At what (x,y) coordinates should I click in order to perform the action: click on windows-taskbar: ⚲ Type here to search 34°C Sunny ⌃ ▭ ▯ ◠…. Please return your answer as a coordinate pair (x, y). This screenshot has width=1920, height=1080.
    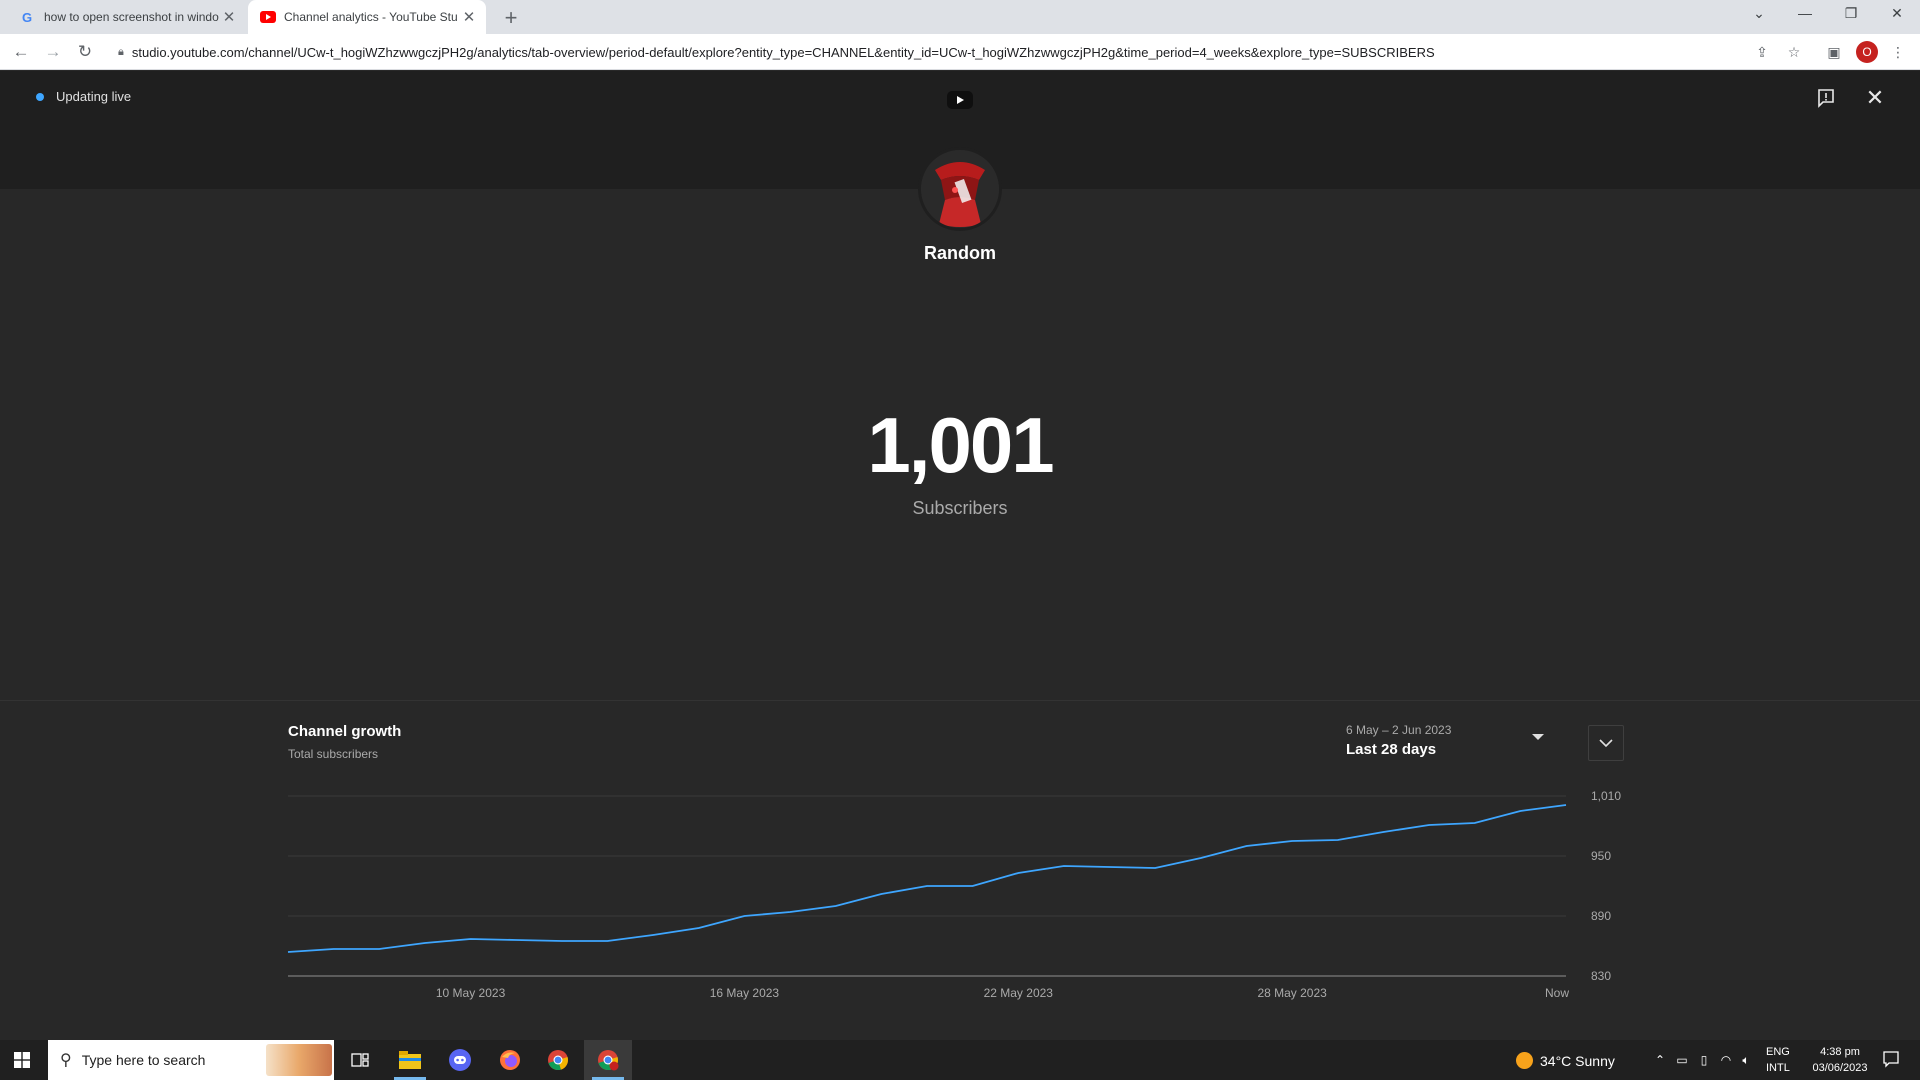
    Looking at the image, I should click on (960, 1060).